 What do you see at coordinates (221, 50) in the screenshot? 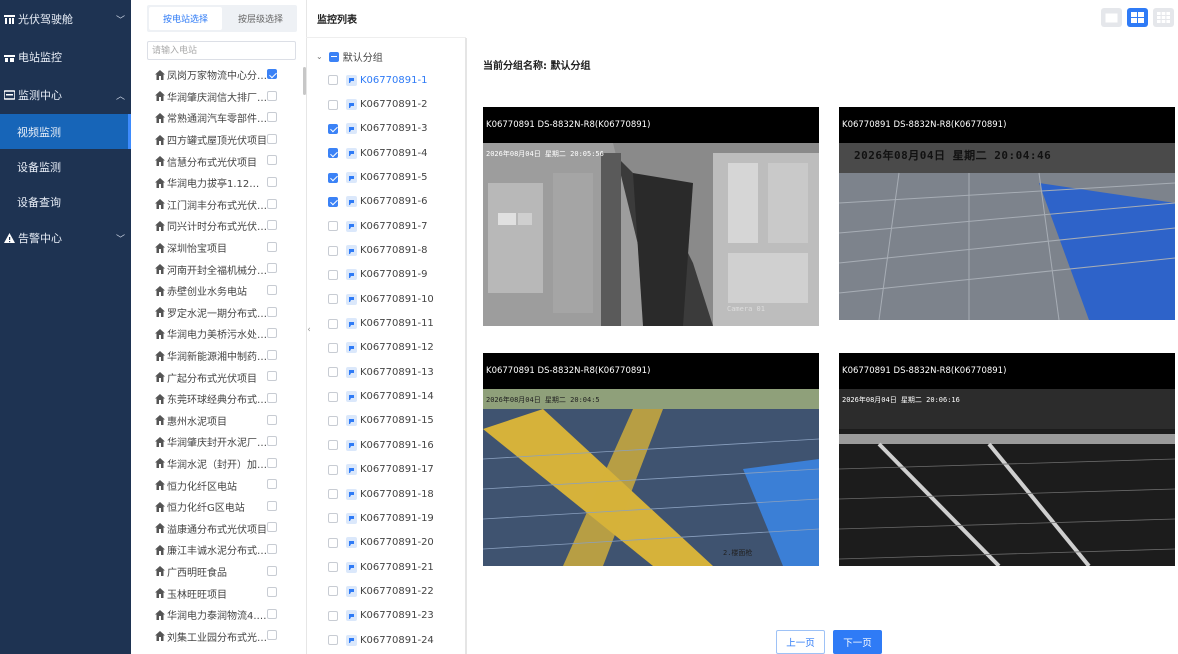
I see `station-search-input` at bounding box center [221, 50].